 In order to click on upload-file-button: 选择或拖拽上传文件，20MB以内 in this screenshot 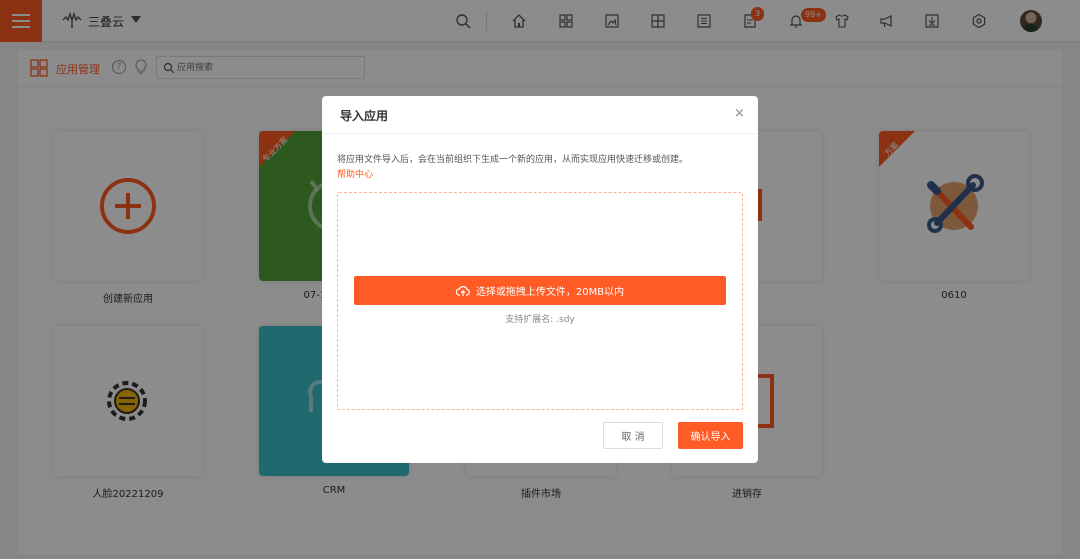, I will do `click(540, 290)`.